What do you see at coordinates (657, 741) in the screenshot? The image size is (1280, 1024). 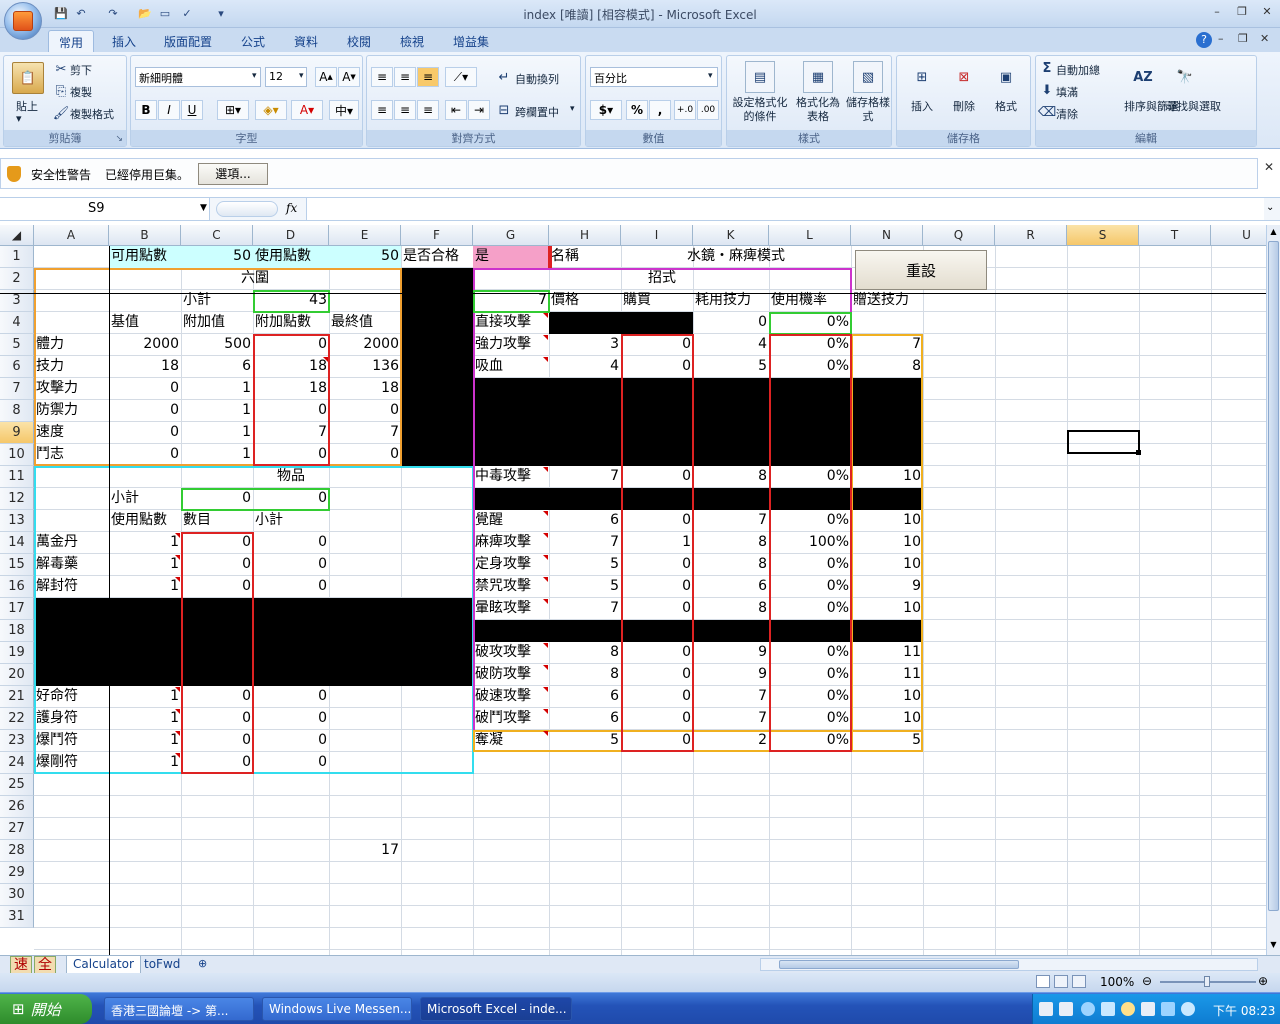 I see `cell-i23: 0` at bounding box center [657, 741].